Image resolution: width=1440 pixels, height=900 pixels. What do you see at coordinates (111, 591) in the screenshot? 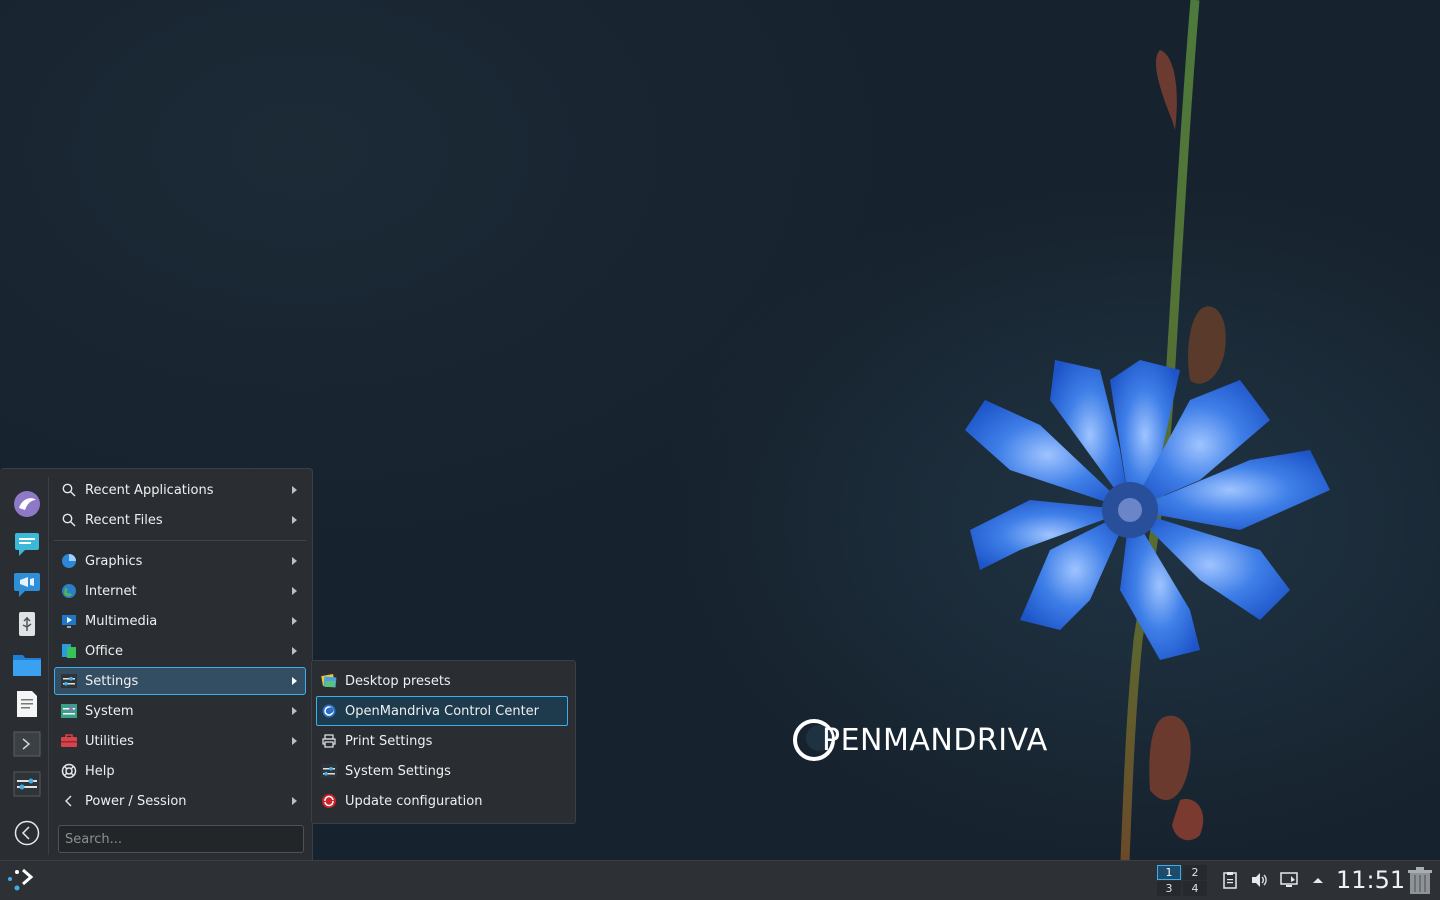
I see `menu-item-label: Internet` at bounding box center [111, 591].